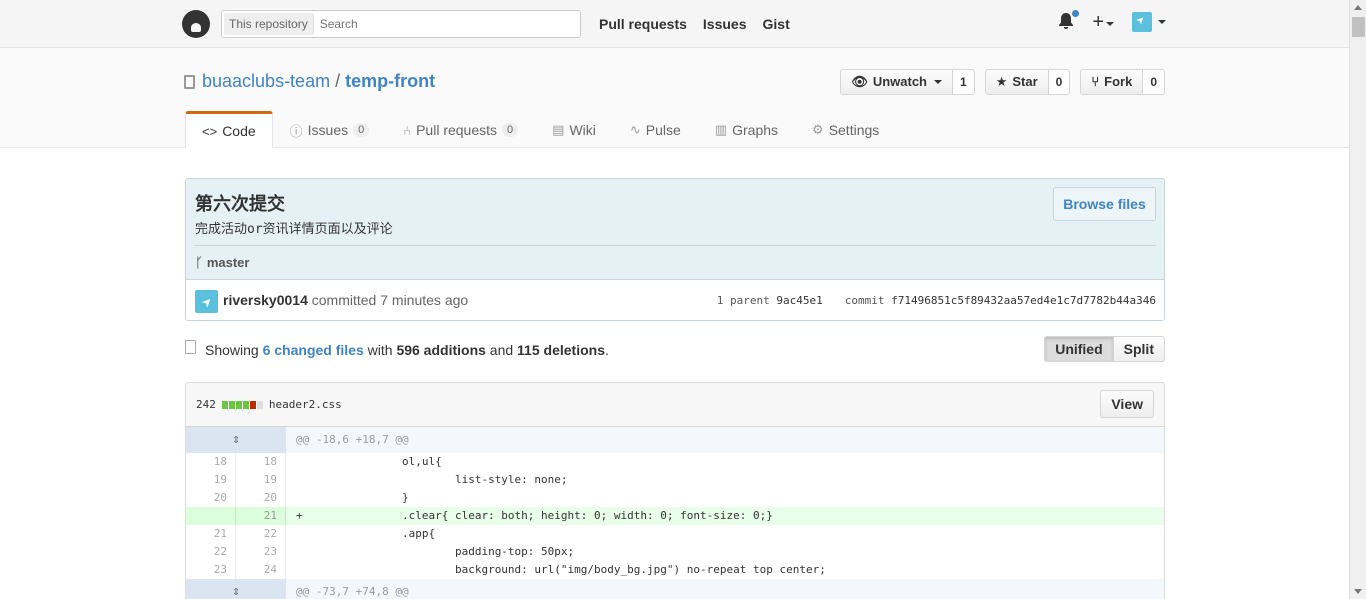  Describe the element at coordinates (265, 300) in the screenshot. I see `author-link: riversky0014` at that location.